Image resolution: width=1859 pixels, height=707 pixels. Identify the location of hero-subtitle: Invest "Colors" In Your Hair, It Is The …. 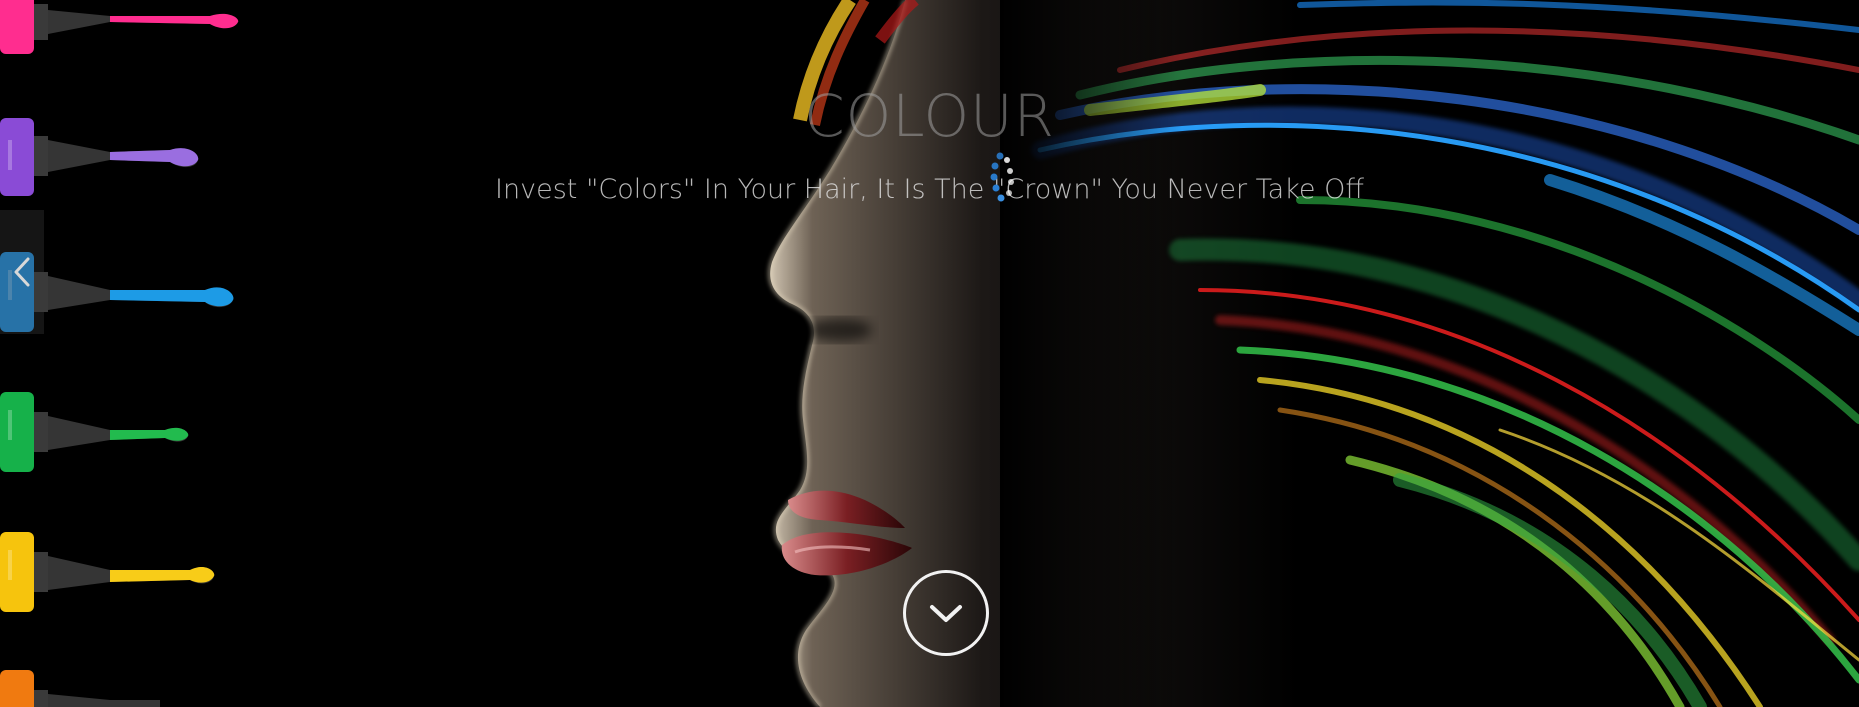
(929, 189).